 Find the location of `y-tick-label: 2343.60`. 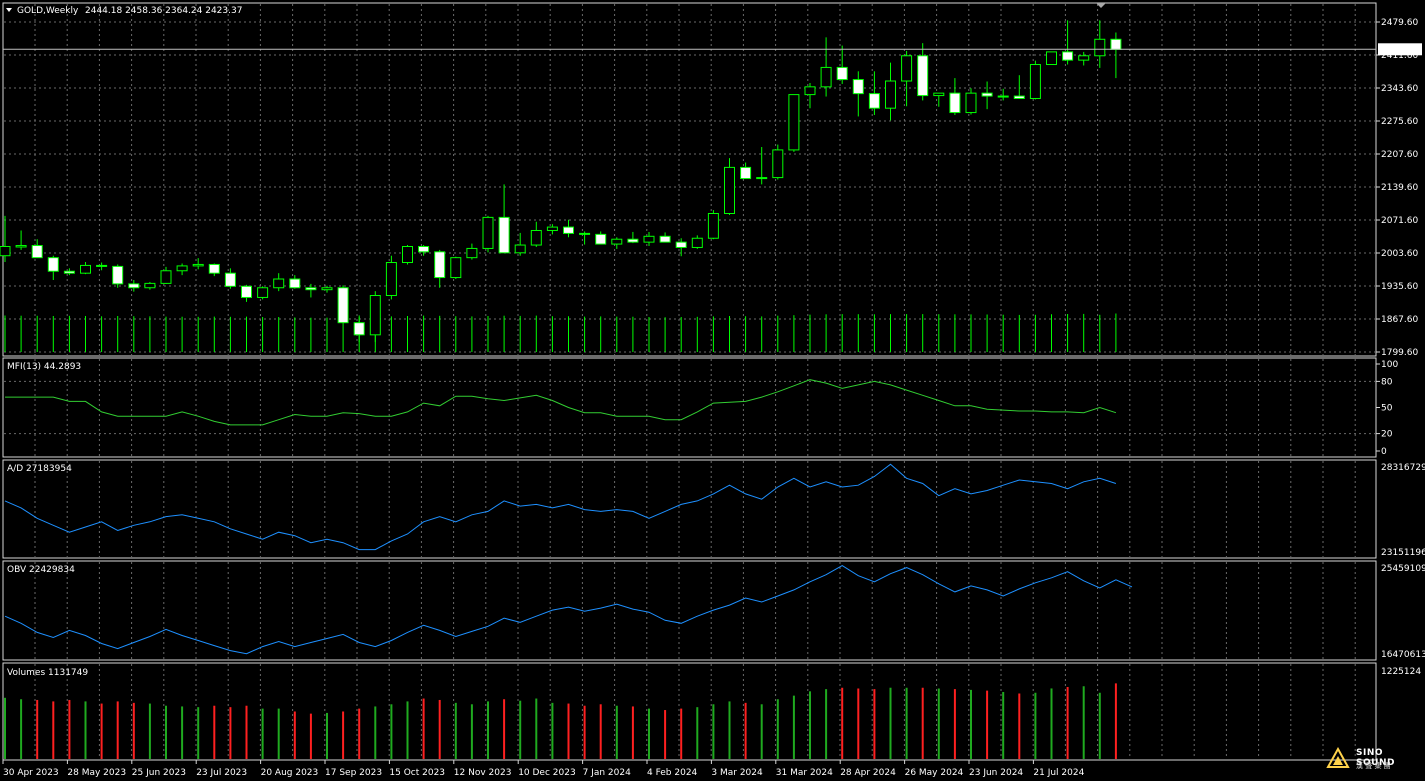

y-tick-label: 2343.60 is located at coordinates (1399, 89).